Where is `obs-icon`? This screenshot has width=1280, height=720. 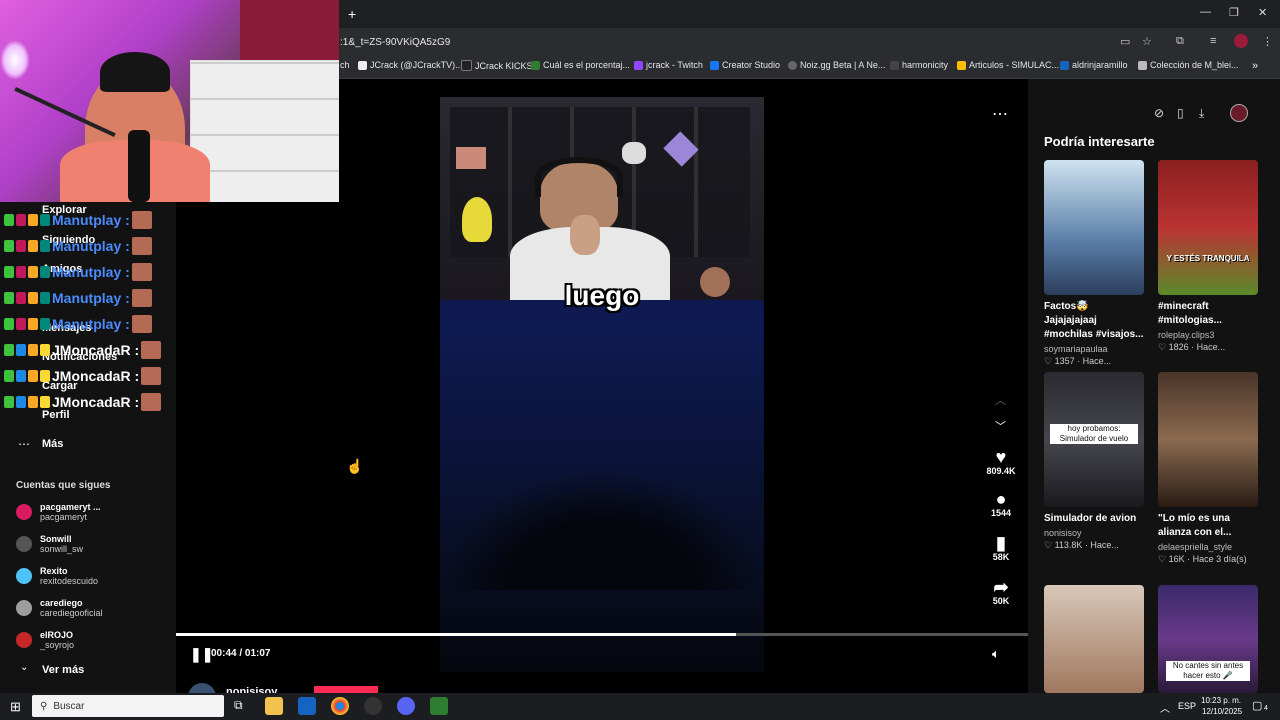 obs-icon is located at coordinates (373, 706).